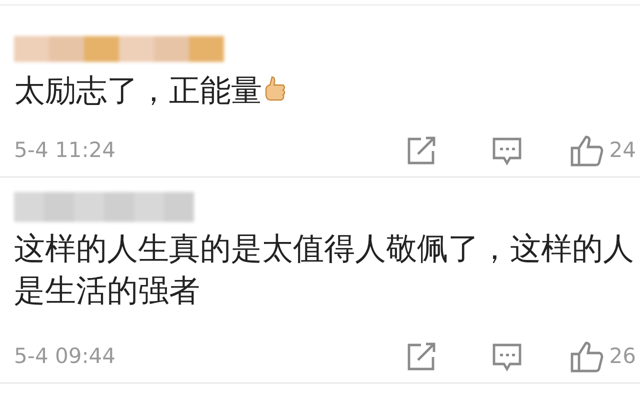 The width and height of the screenshot is (640, 416). Describe the element at coordinates (65, 150) in the screenshot. I see `comment-time: 5-4 11:24` at that location.